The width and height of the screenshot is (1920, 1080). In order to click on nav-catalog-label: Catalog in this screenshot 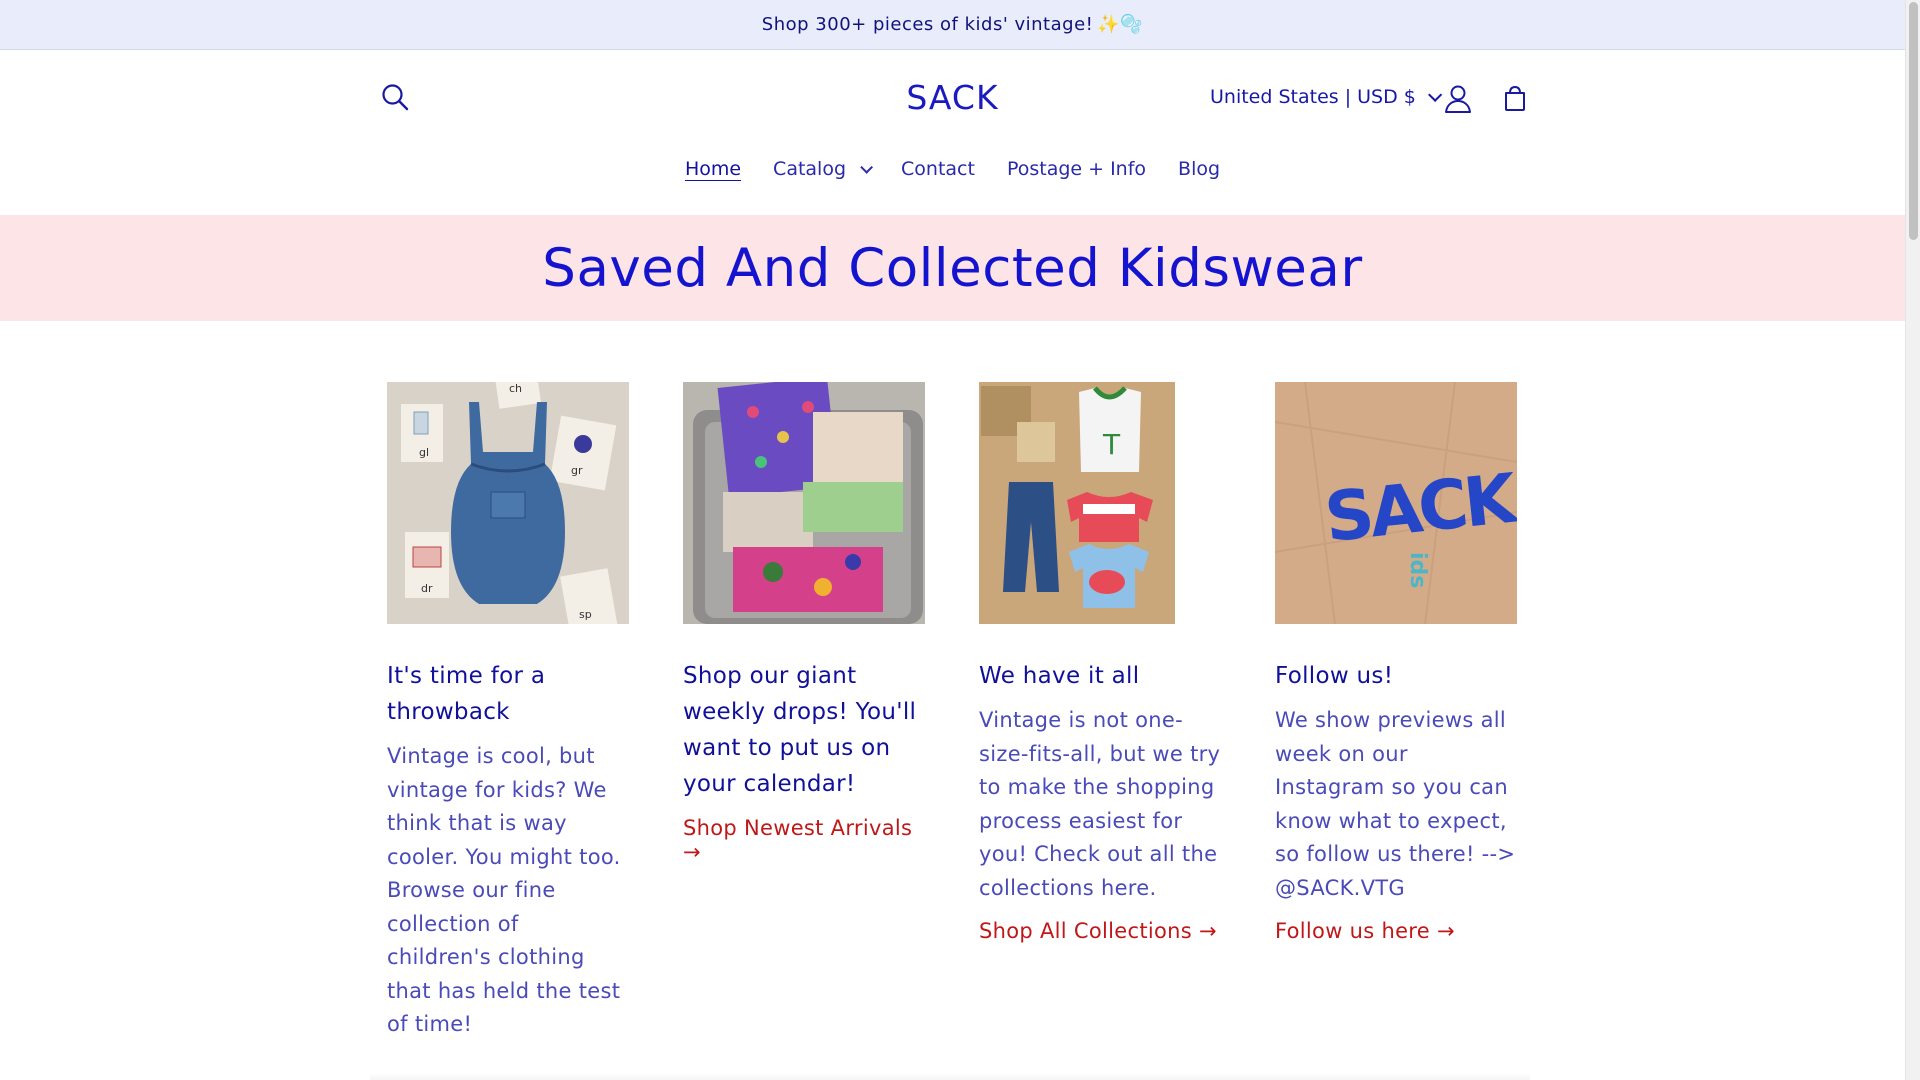, I will do `click(810, 169)`.